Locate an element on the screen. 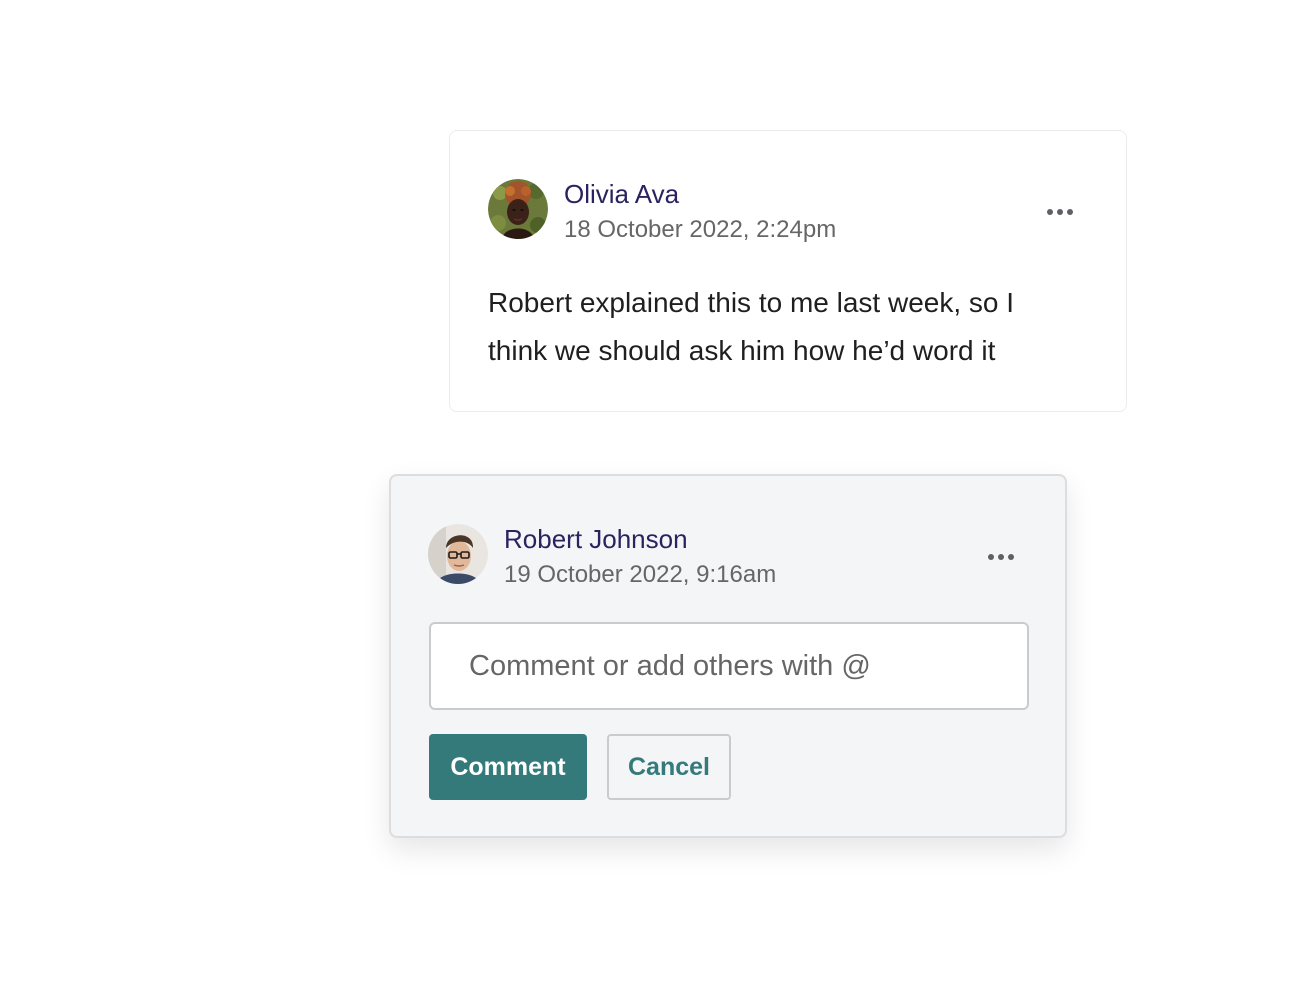 This screenshot has height=1000, width=1300. comment-timestamp: 18 October 2022, 2:24pm is located at coordinates (700, 229).